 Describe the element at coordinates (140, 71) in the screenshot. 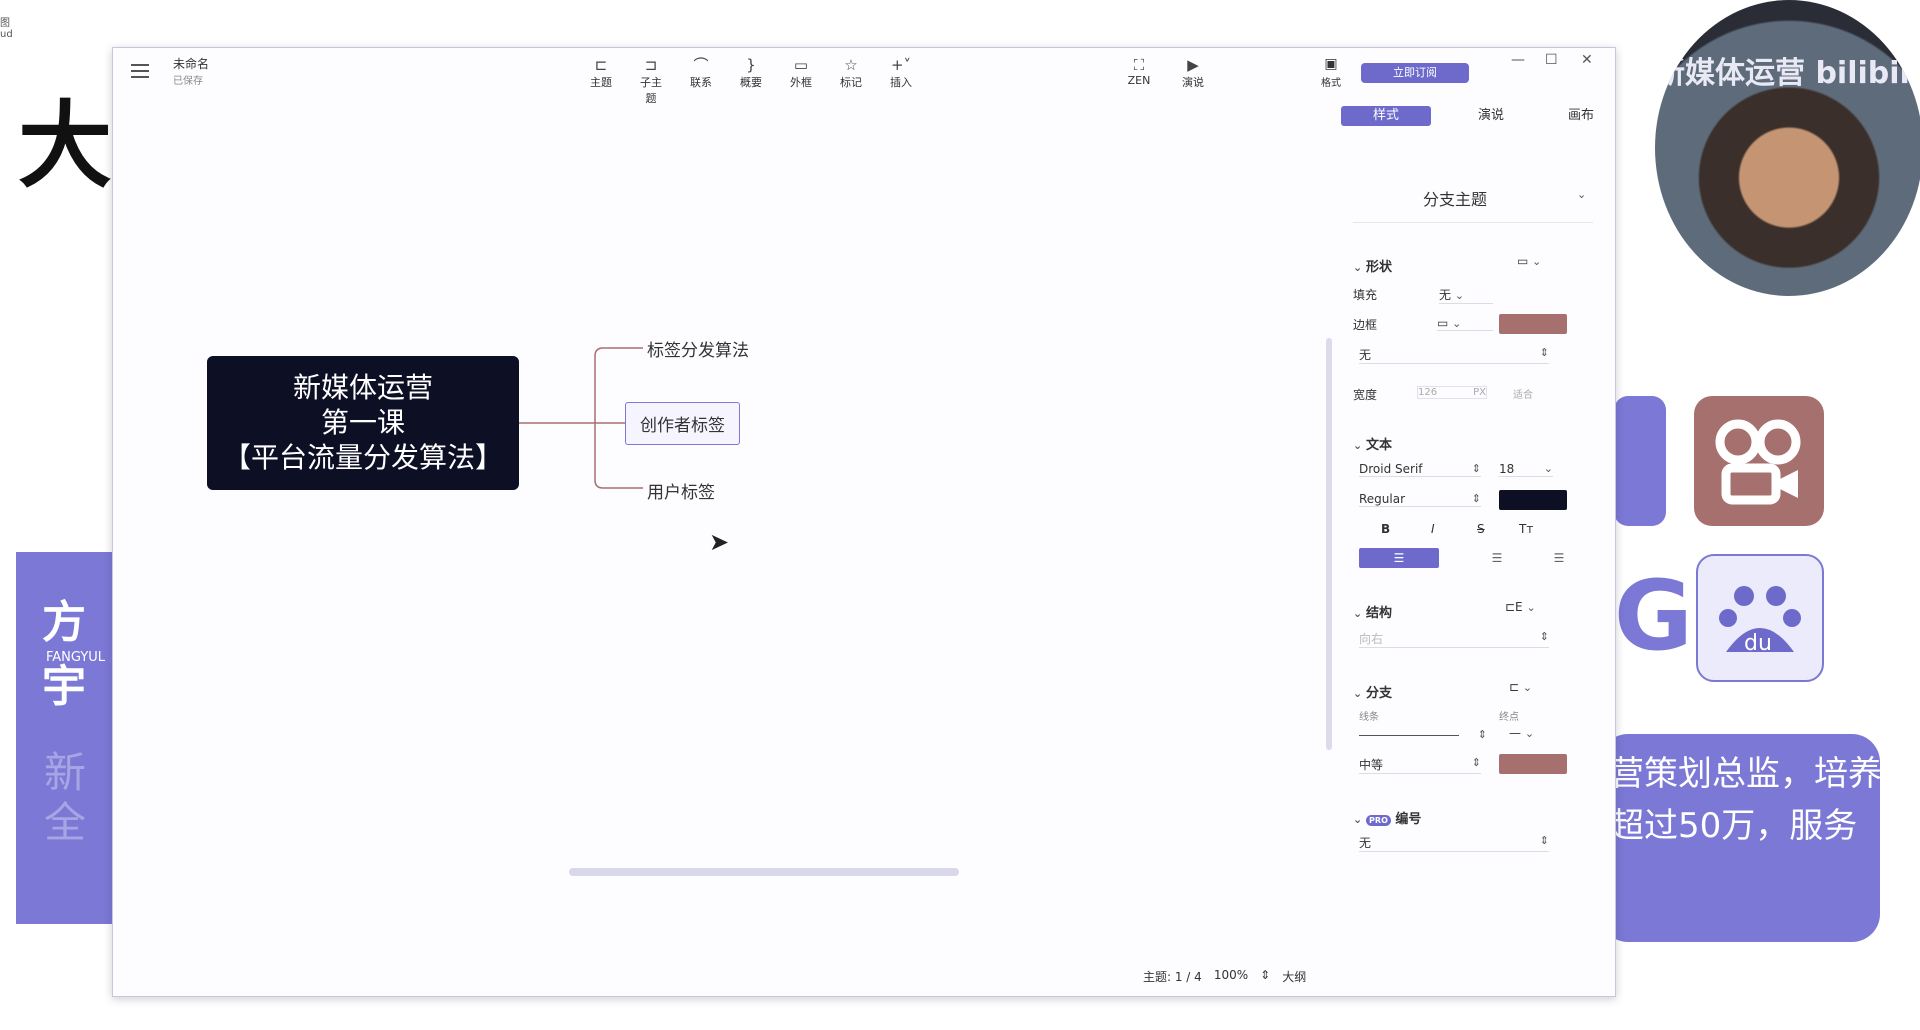

I see `hamburger-menu-icon` at that location.